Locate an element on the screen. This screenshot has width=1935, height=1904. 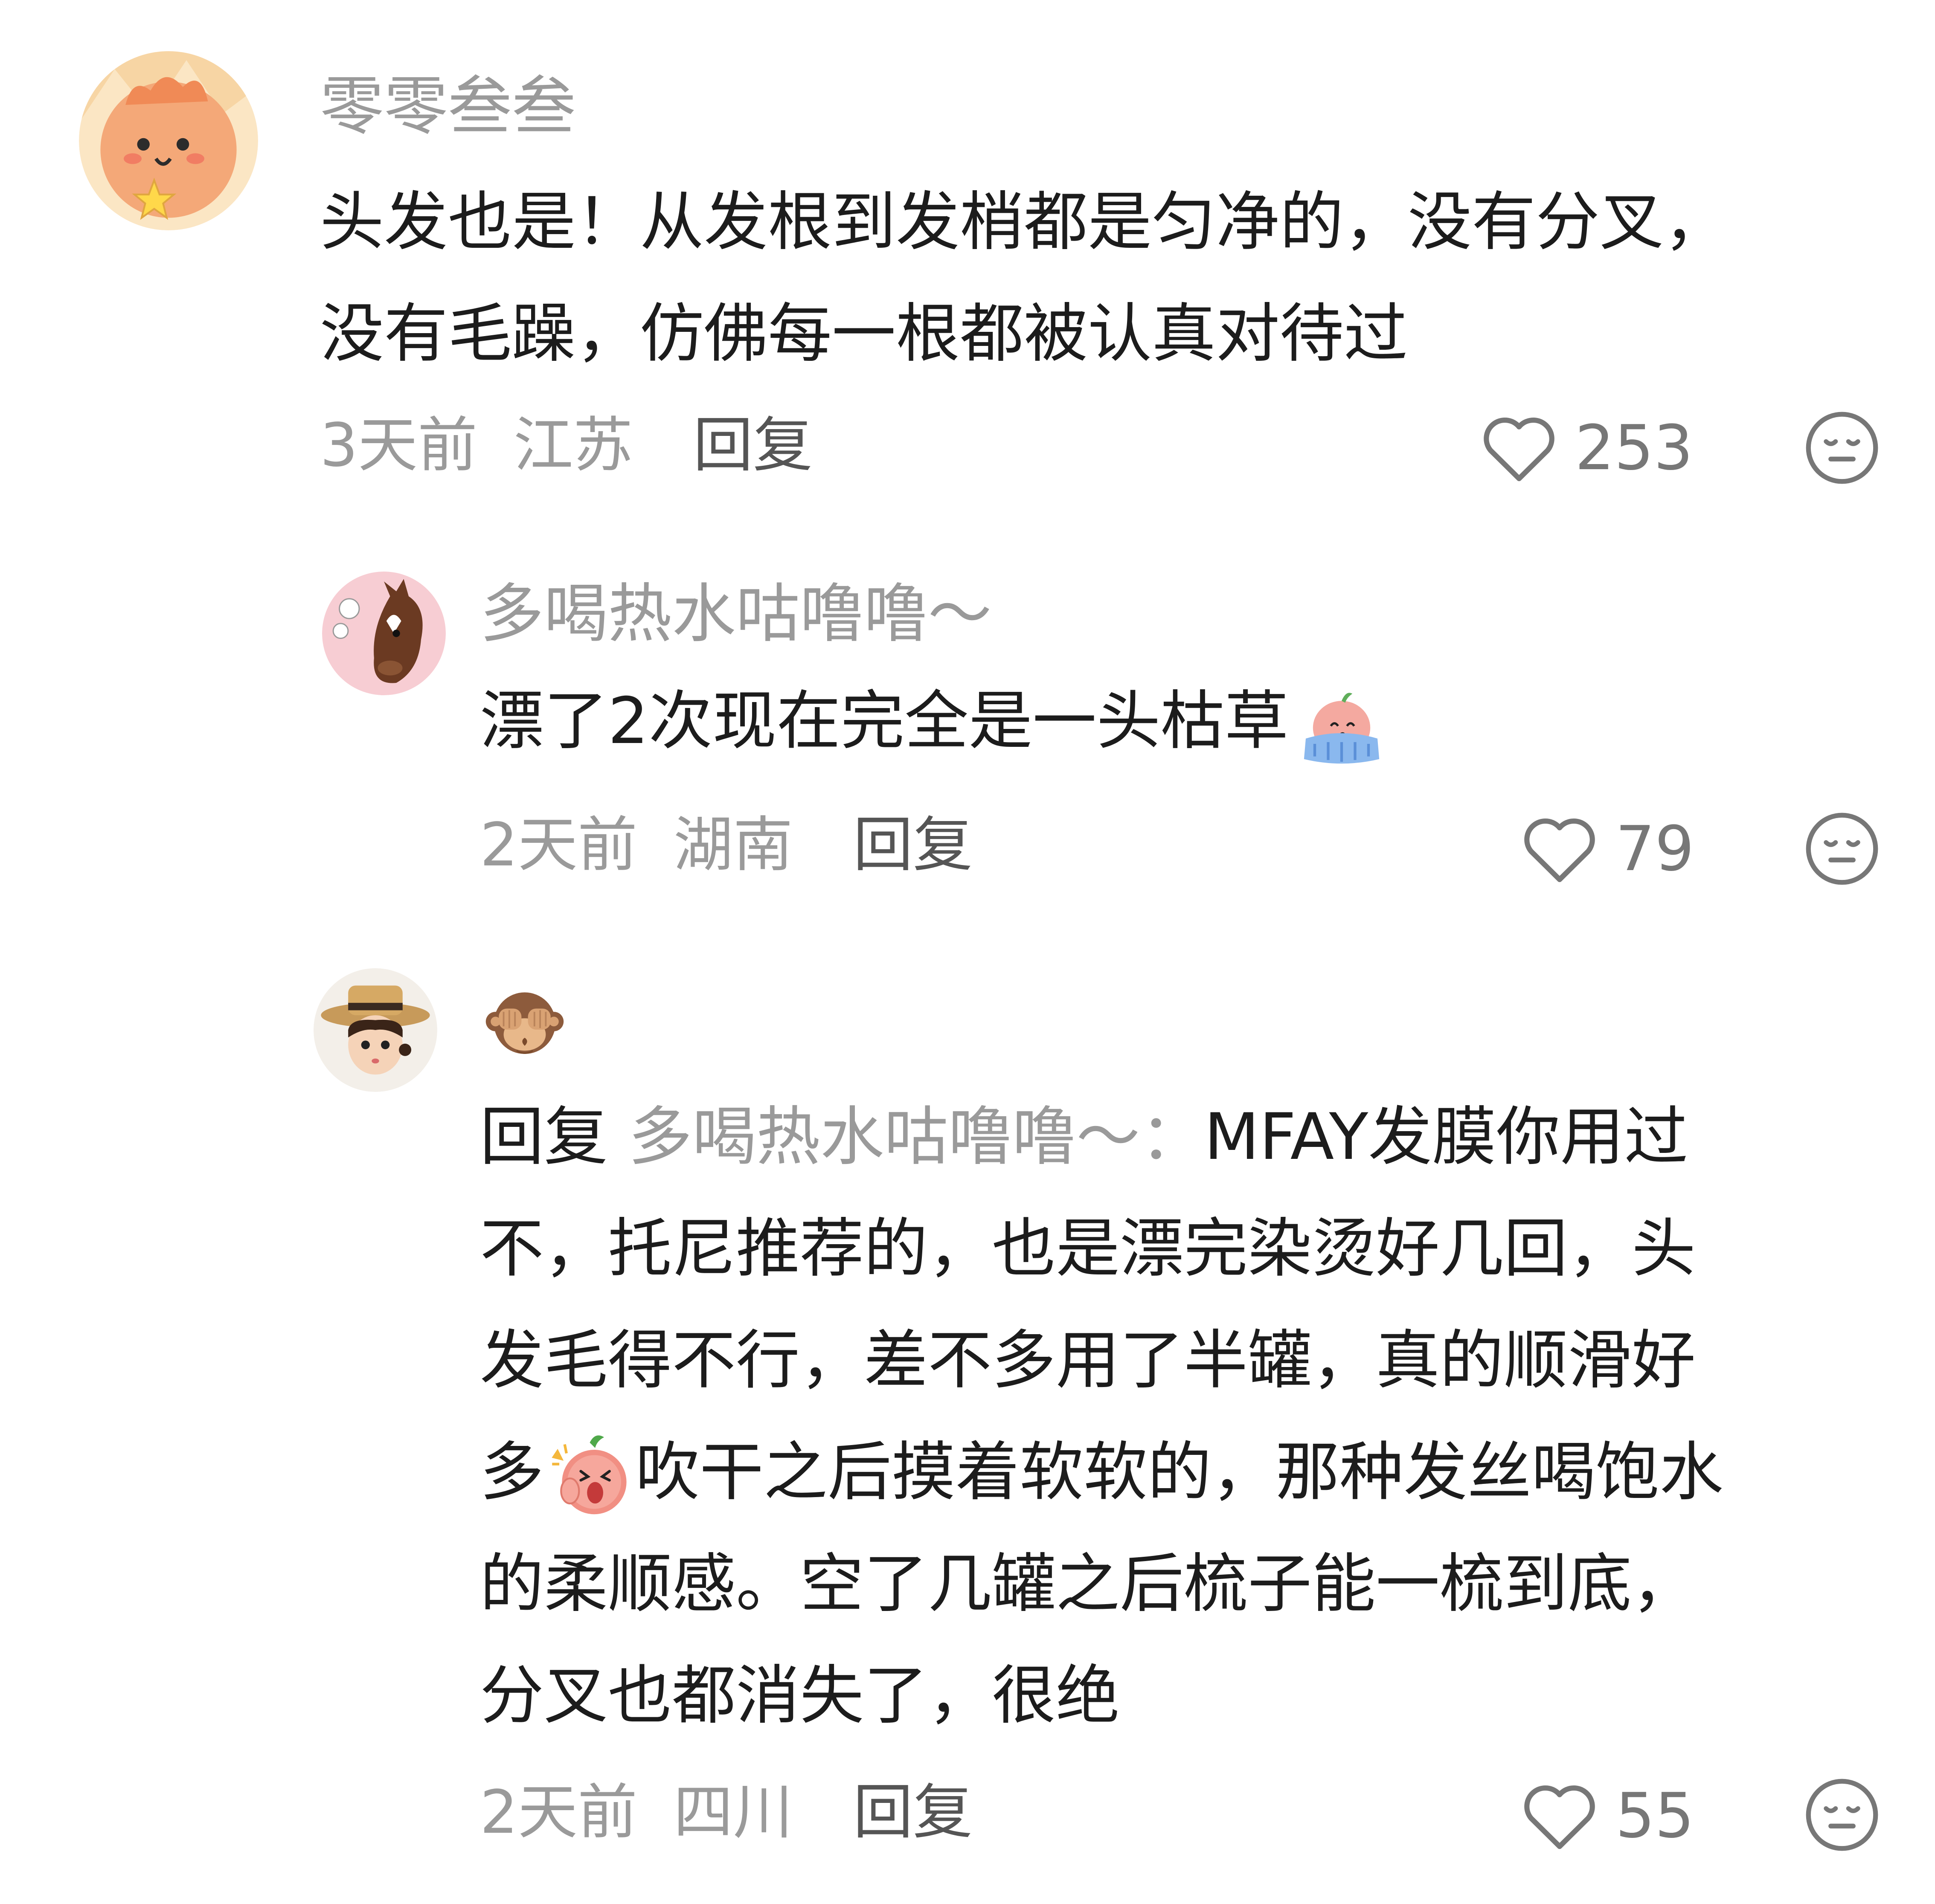
location: 四川 is located at coordinates (733, 1812).